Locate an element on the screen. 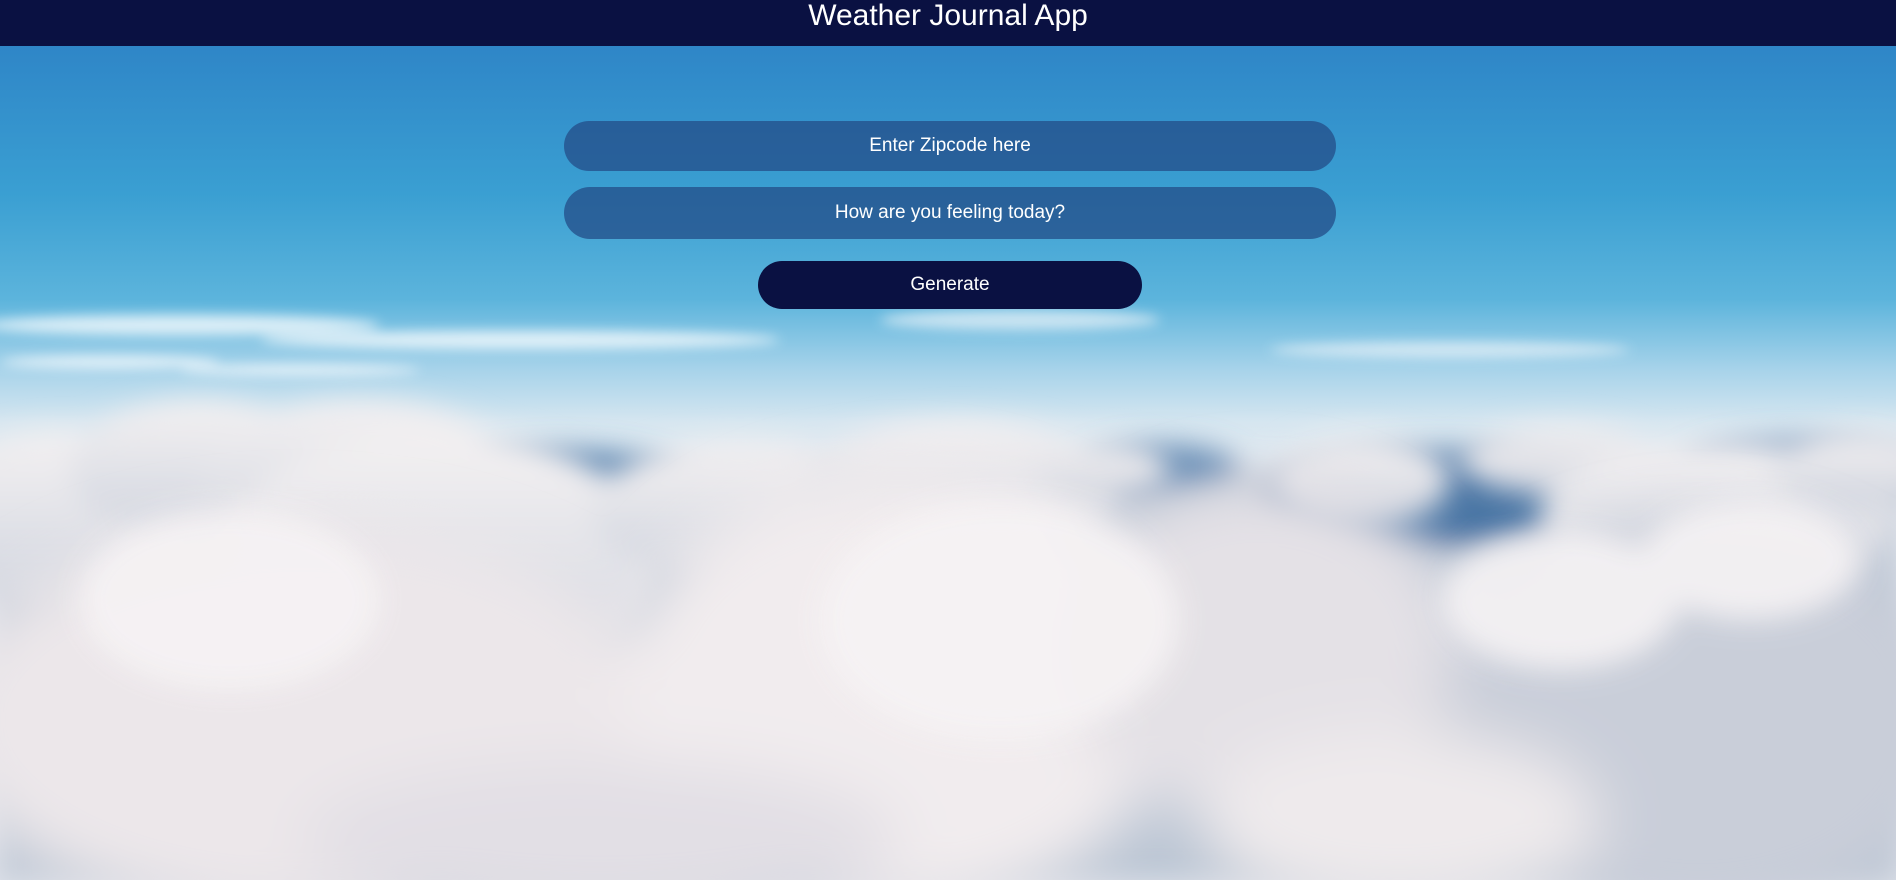 This screenshot has width=1896, height=880. zipcode-input is located at coordinates (950, 146).